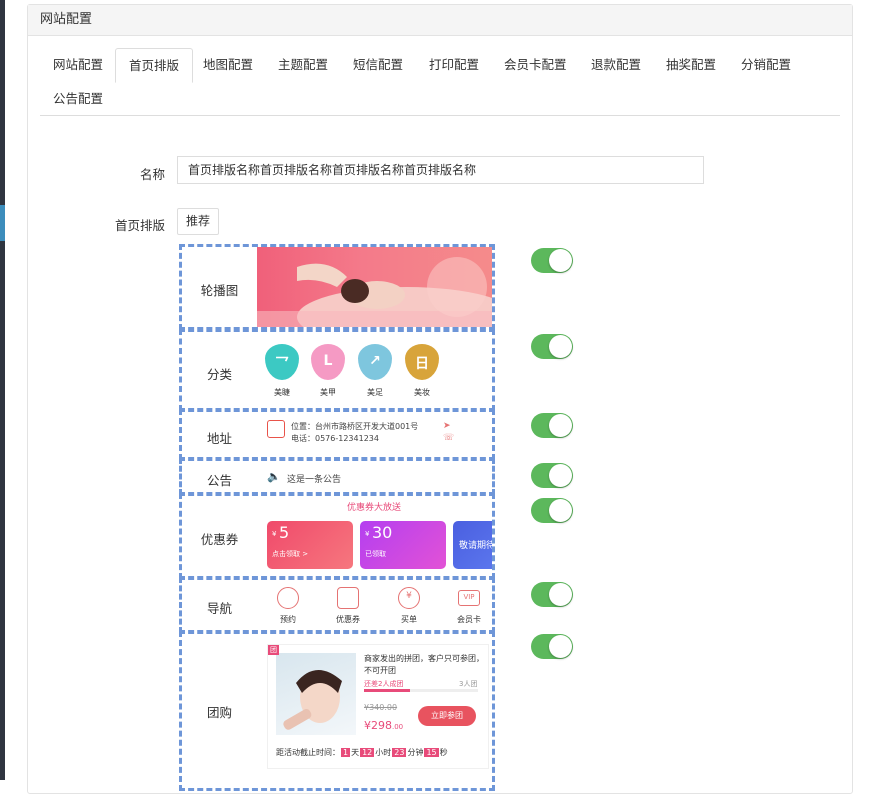 The width and height of the screenshot is (875, 794). I want to click on recommend-button: 推荐, so click(198, 221).